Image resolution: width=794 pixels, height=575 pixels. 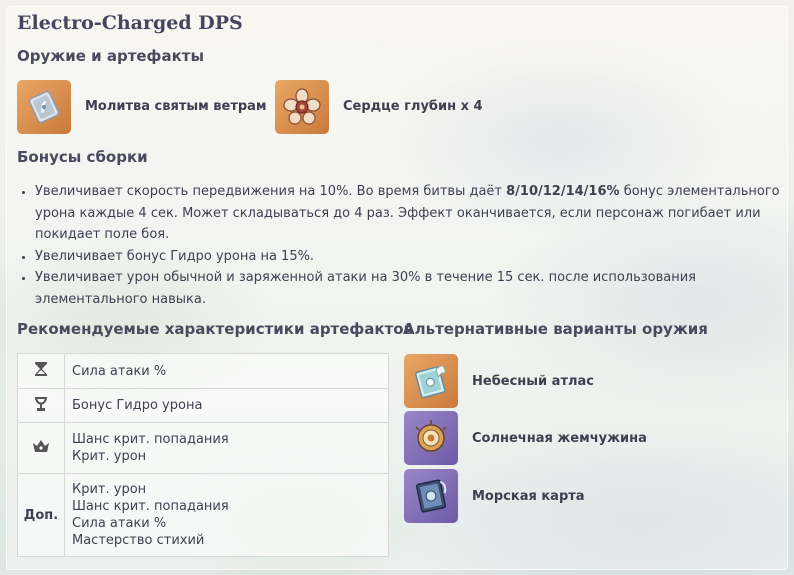 What do you see at coordinates (41, 515) in the screenshot?
I see `substats-label: Доп.` at bounding box center [41, 515].